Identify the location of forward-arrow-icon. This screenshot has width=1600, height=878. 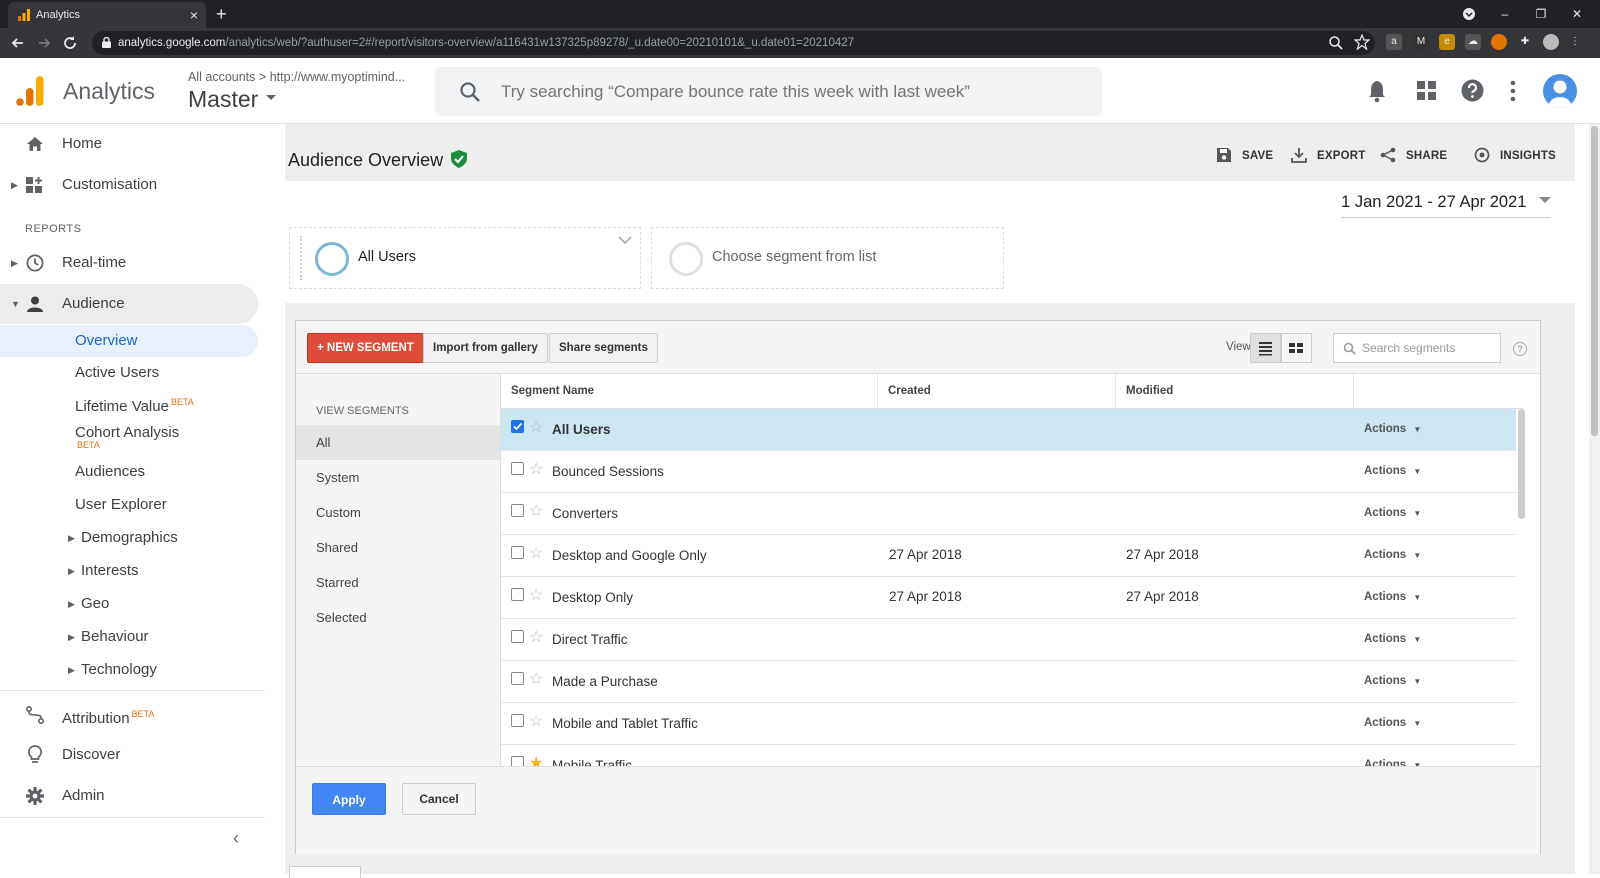
(44, 43).